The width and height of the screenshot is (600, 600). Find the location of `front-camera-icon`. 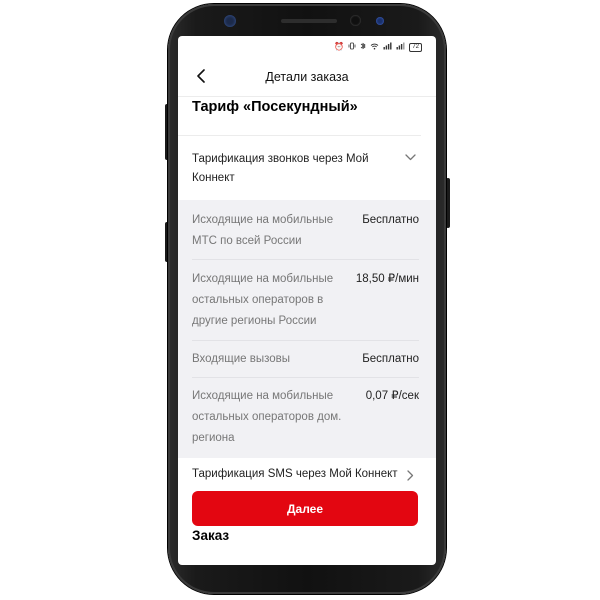

front-camera-icon is located at coordinates (355, 20).